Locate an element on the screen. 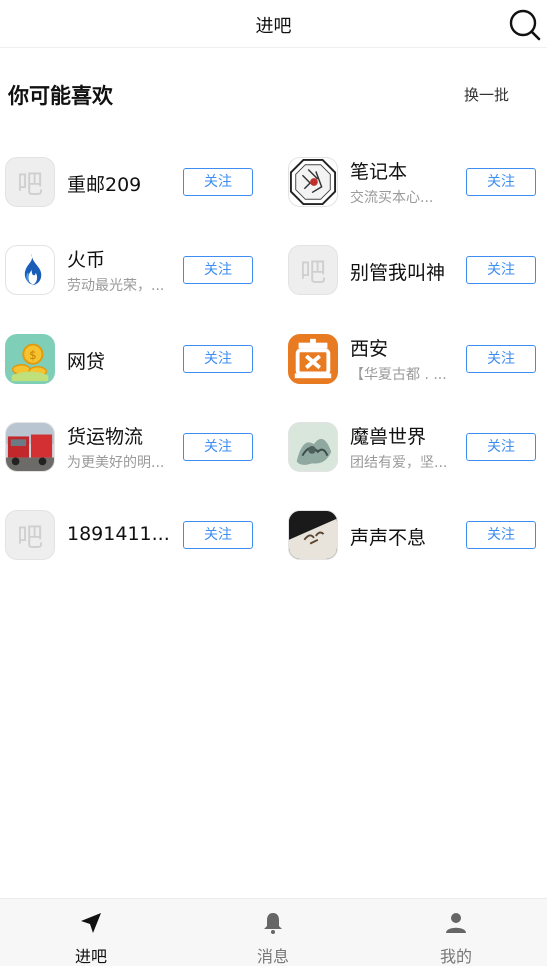 This screenshot has width=547, height=966. forum-card: 笔记本 交流买本心... 关注 is located at coordinates (417, 201).